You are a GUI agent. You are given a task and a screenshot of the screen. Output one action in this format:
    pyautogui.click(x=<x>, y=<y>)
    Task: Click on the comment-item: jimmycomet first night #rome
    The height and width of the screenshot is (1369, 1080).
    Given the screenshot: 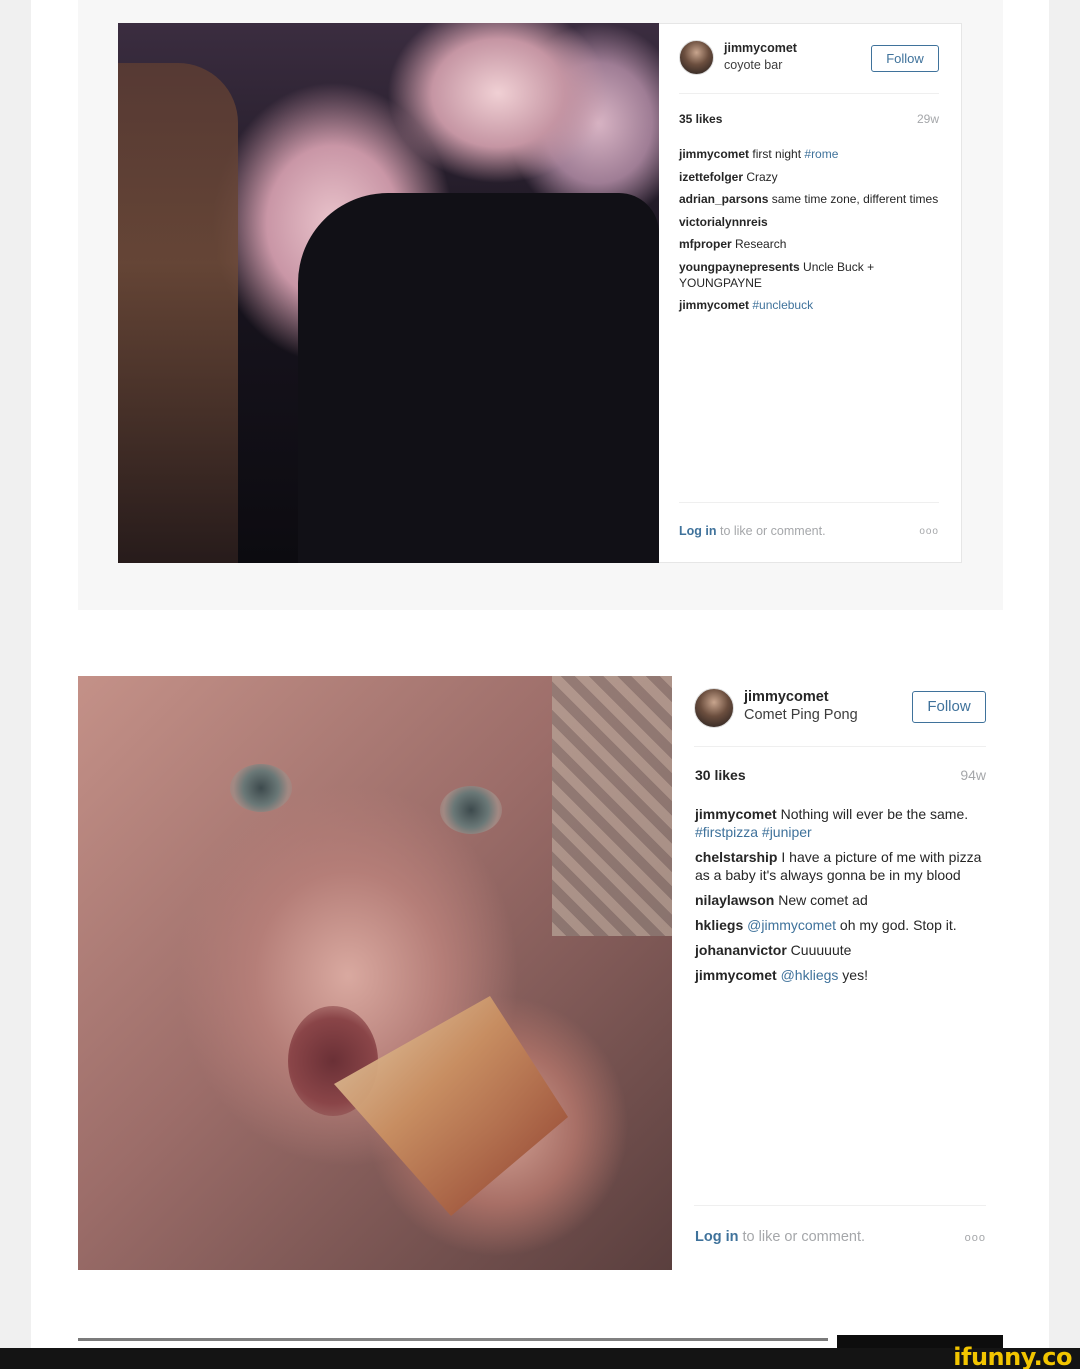 What is the action you would take?
    pyautogui.click(x=810, y=154)
    